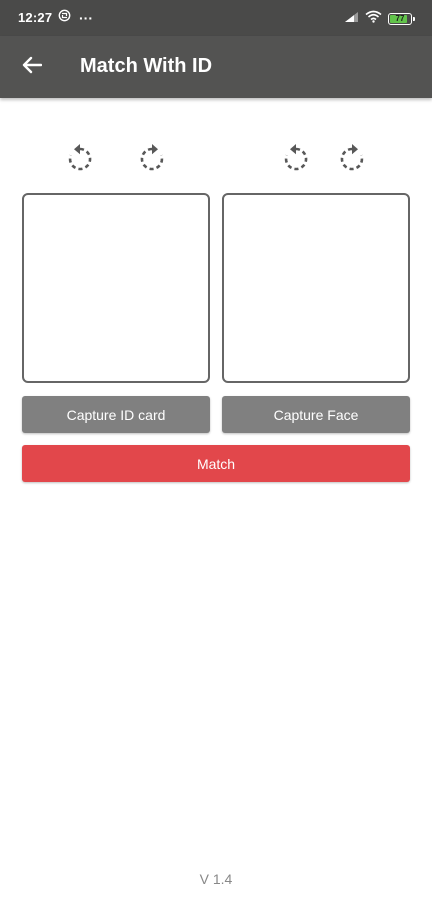 This screenshot has width=432, height=900. Describe the element at coordinates (216, 67) in the screenshot. I see `app-bar: Match With ID` at that location.